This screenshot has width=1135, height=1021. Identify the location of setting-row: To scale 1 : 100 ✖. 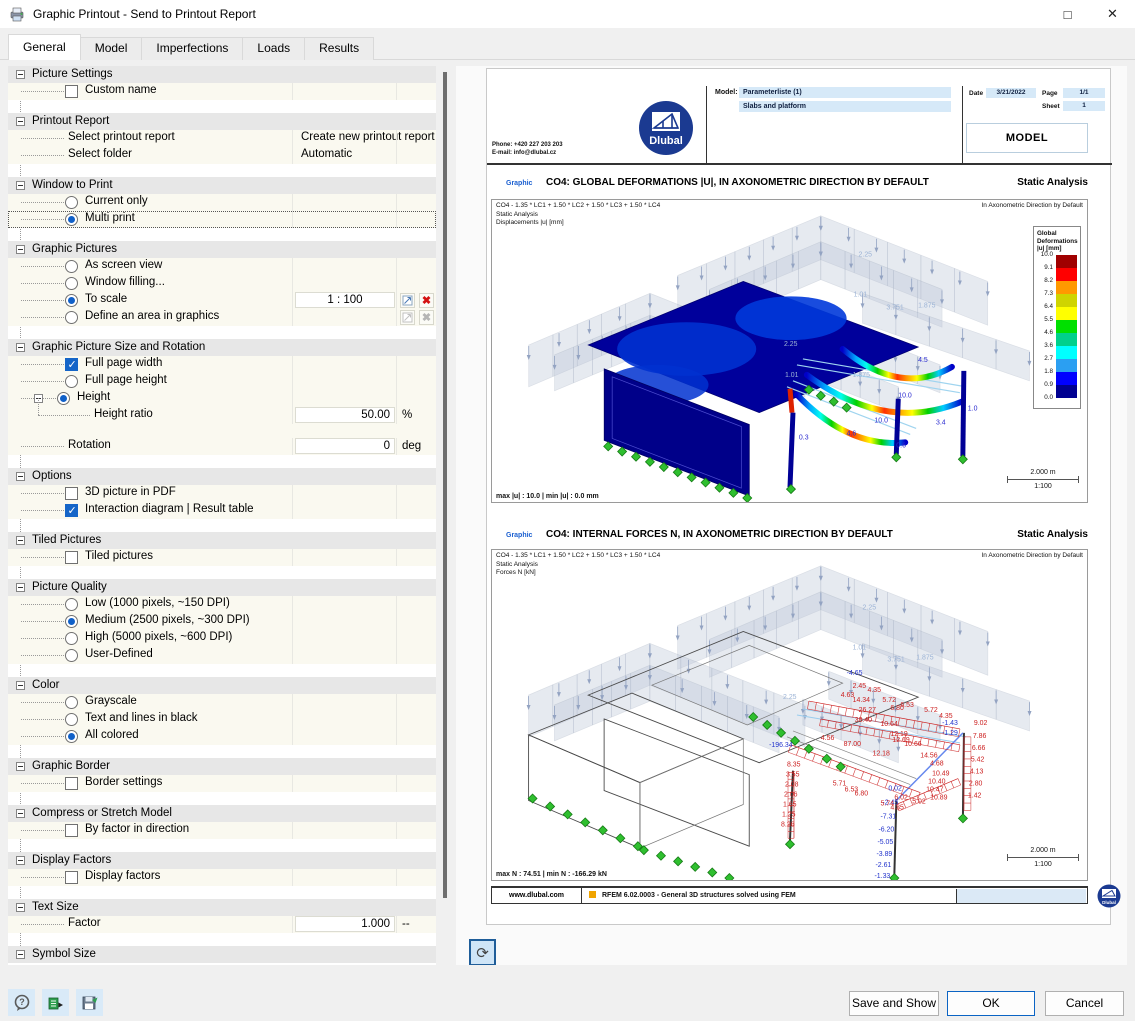
(222, 300).